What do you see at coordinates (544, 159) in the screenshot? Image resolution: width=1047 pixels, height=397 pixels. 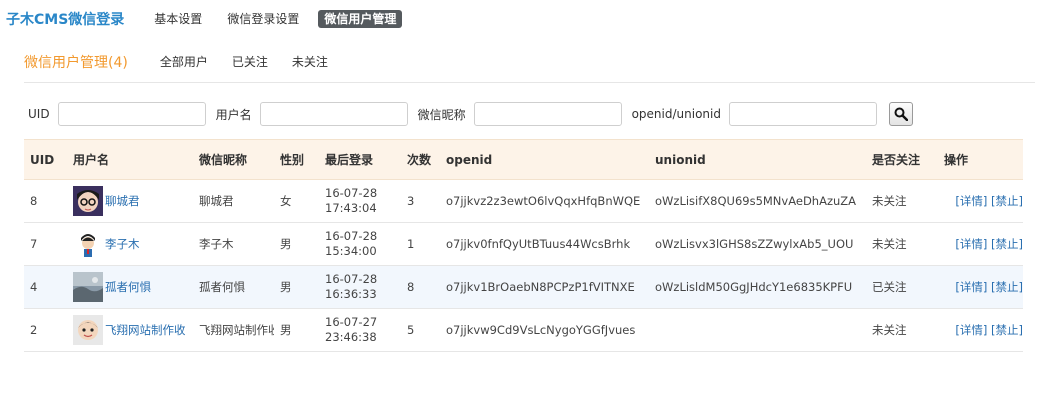 I see `col-openid: openid` at bounding box center [544, 159].